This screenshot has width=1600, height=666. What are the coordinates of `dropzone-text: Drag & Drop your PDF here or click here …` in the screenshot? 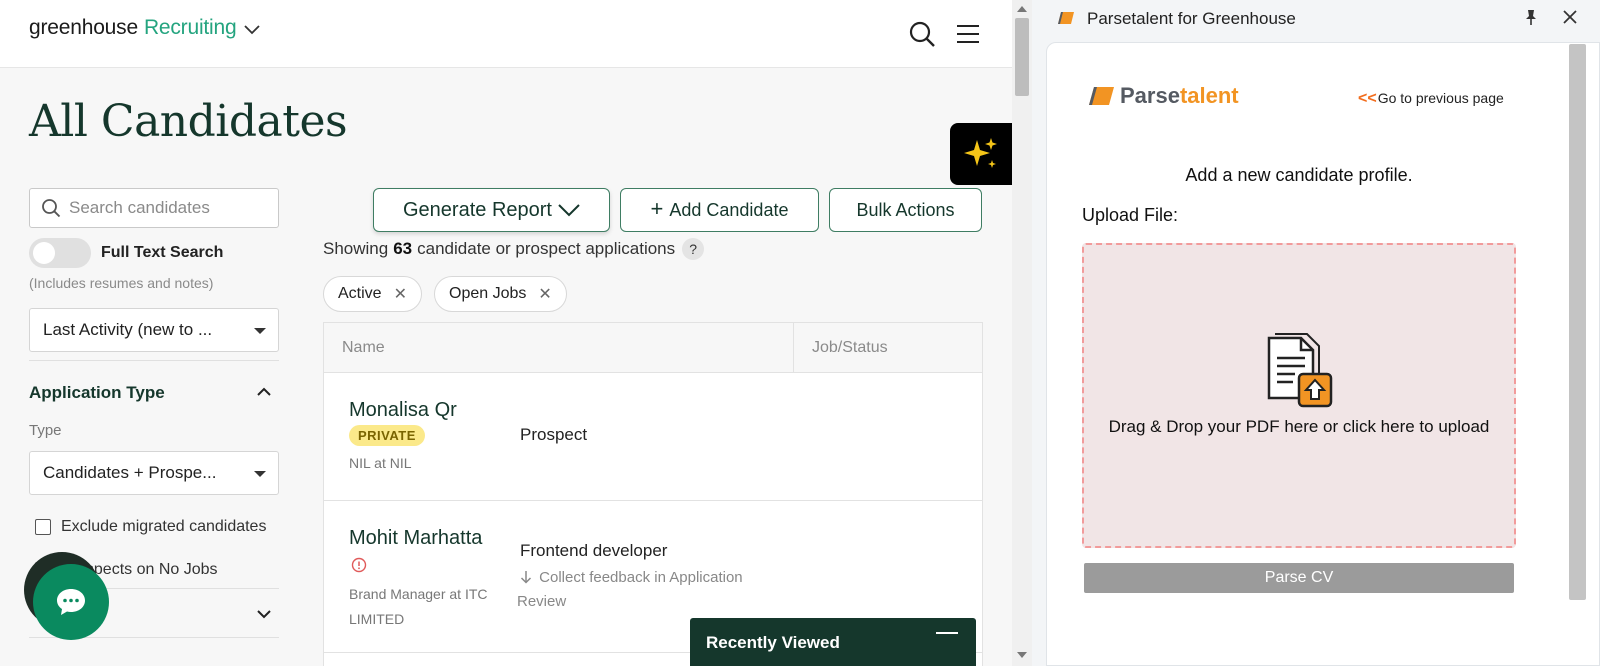 It's located at (1299, 426).